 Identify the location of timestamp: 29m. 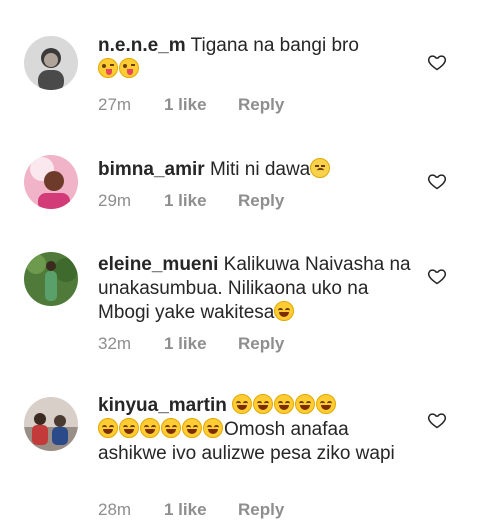
(115, 200).